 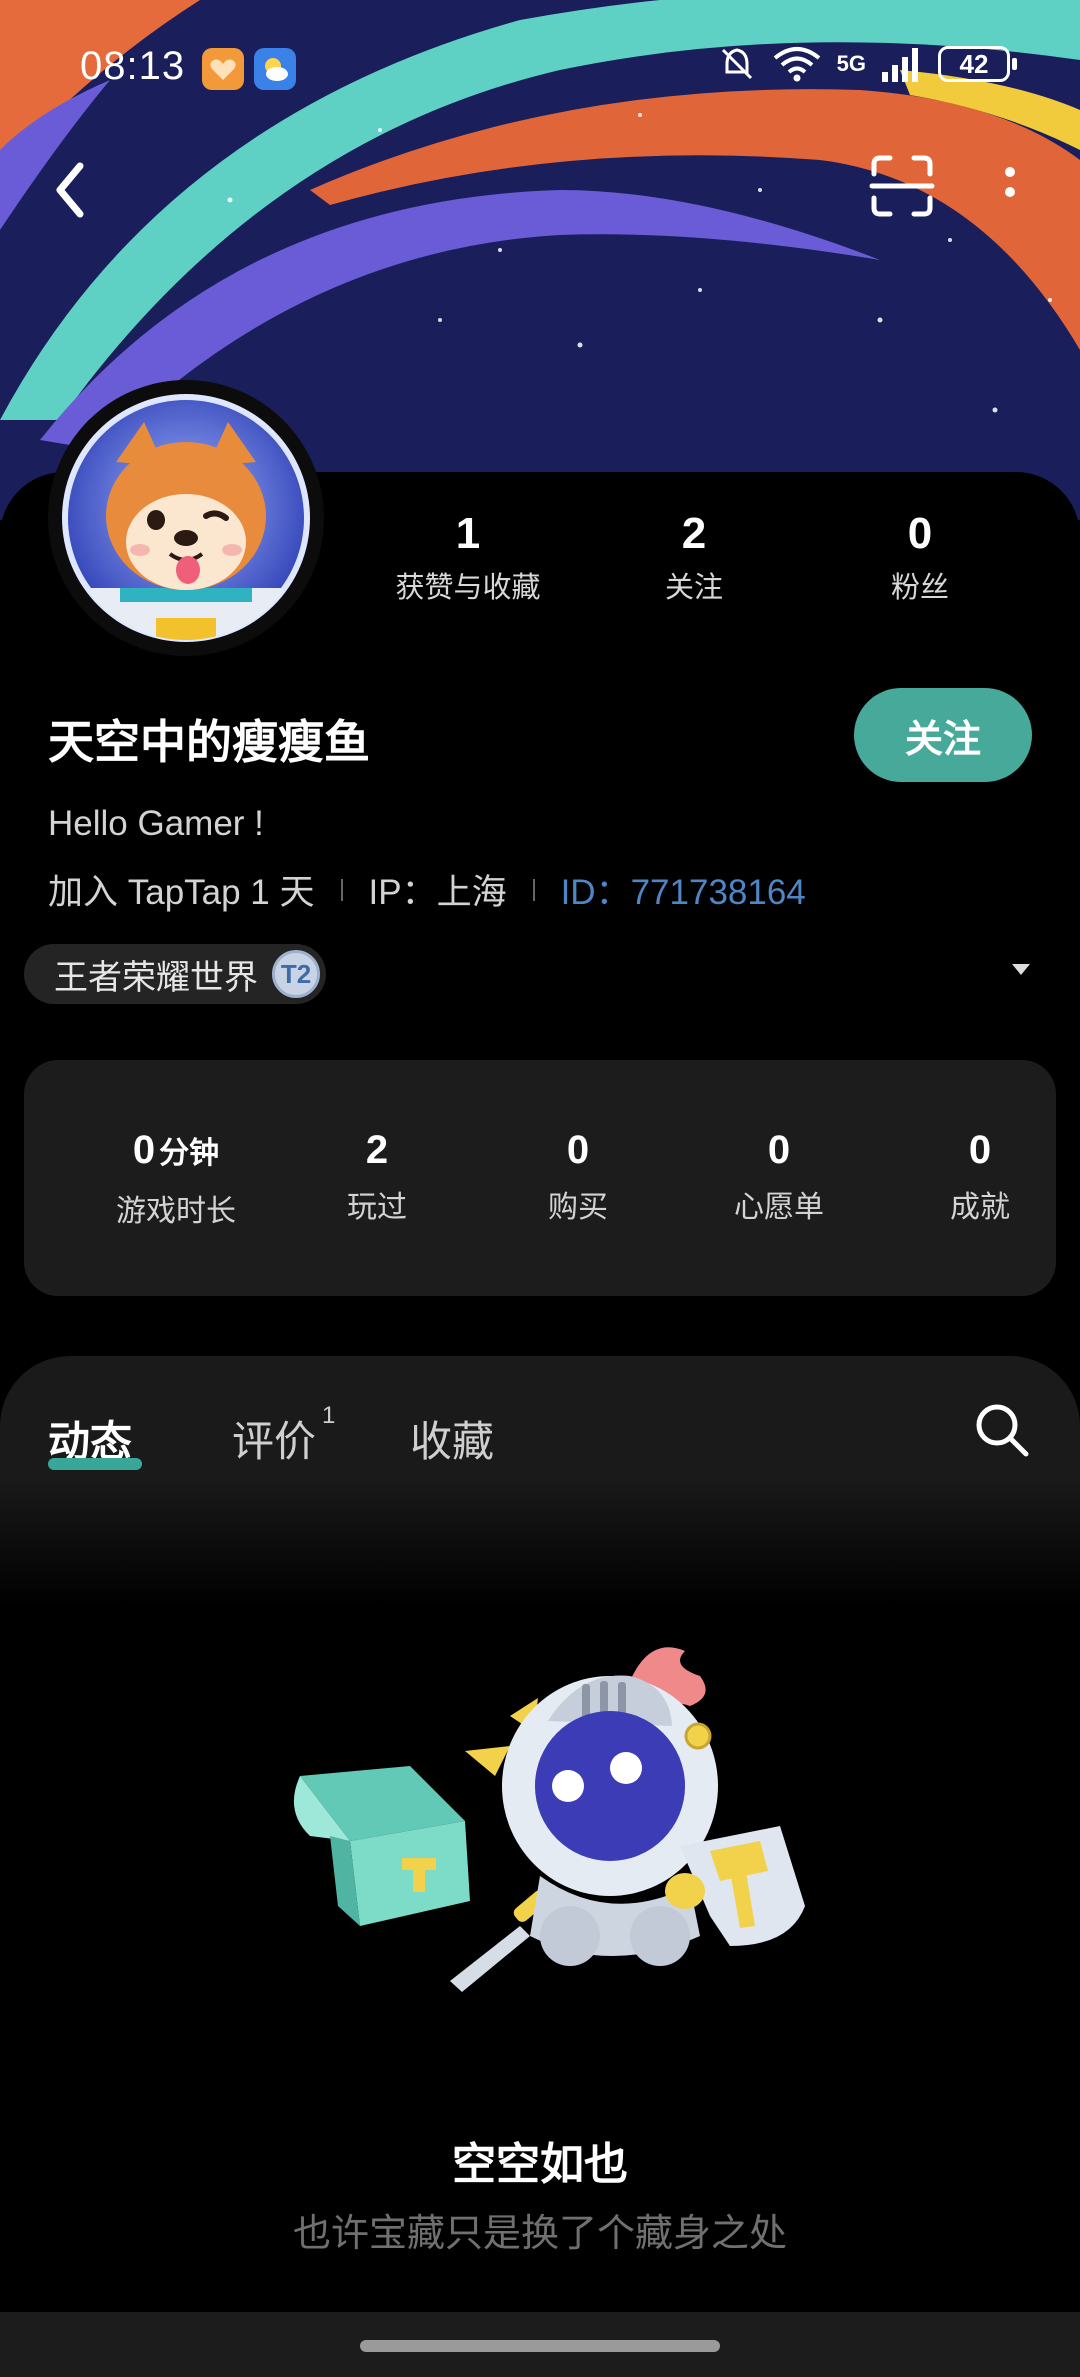 What do you see at coordinates (1002, 1430) in the screenshot?
I see `search-icon` at bounding box center [1002, 1430].